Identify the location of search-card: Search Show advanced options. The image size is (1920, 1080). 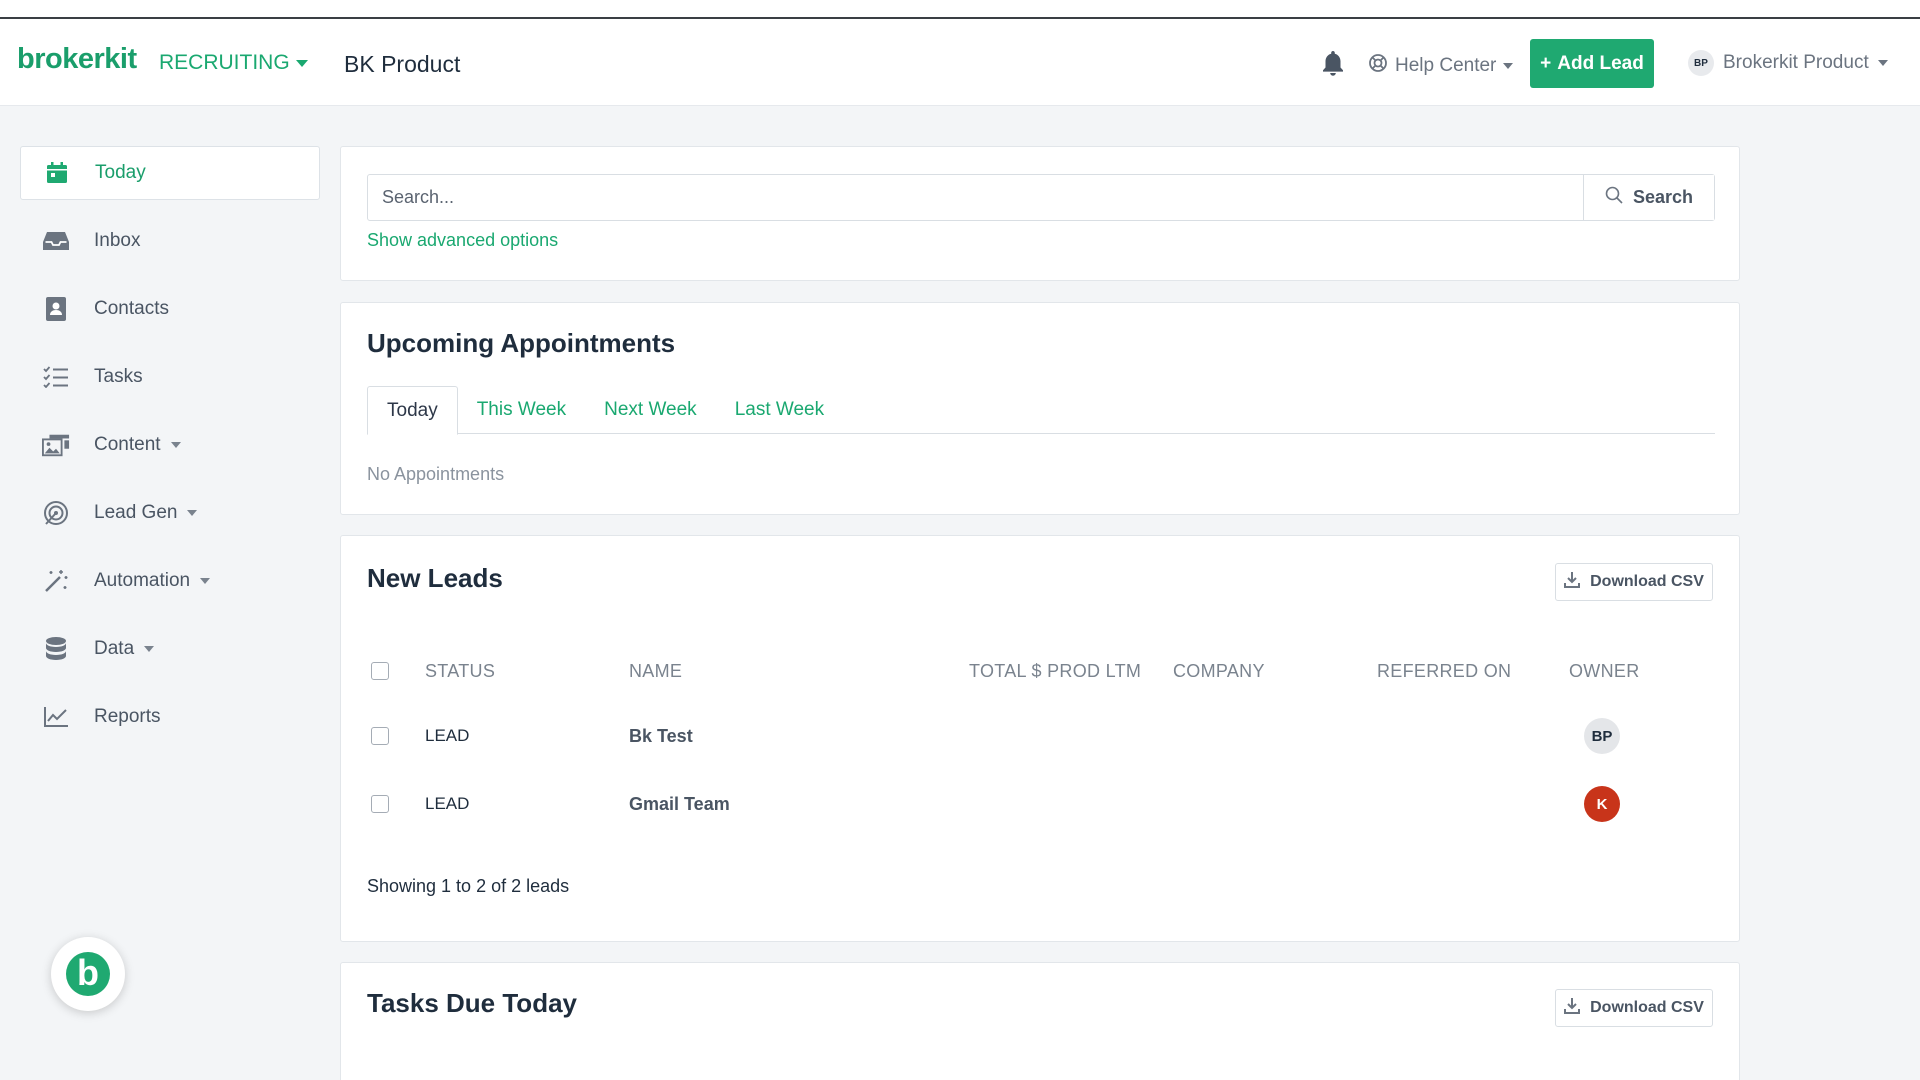
(1040, 213).